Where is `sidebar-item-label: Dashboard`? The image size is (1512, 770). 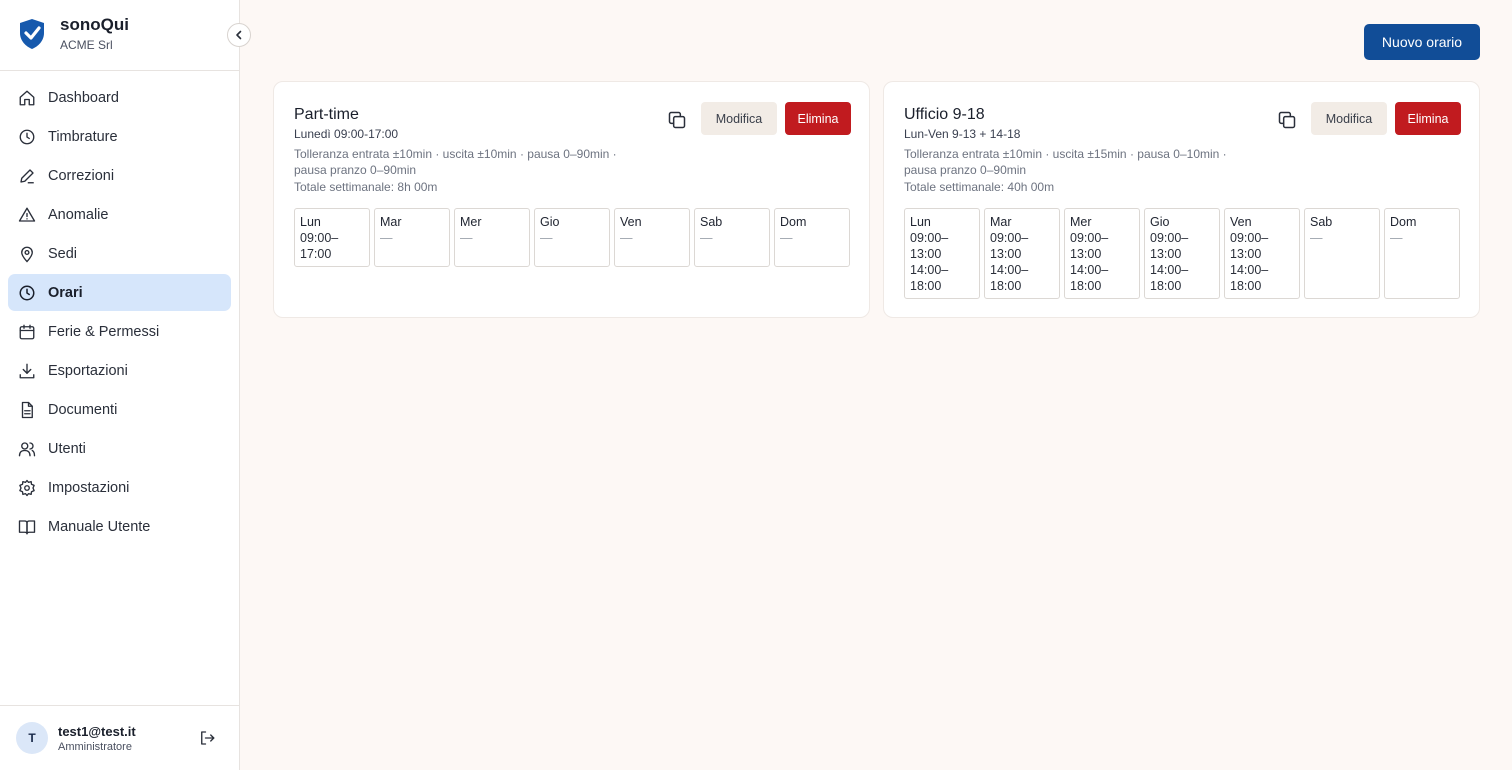 sidebar-item-label: Dashboard is located at coordinates (83, 97).